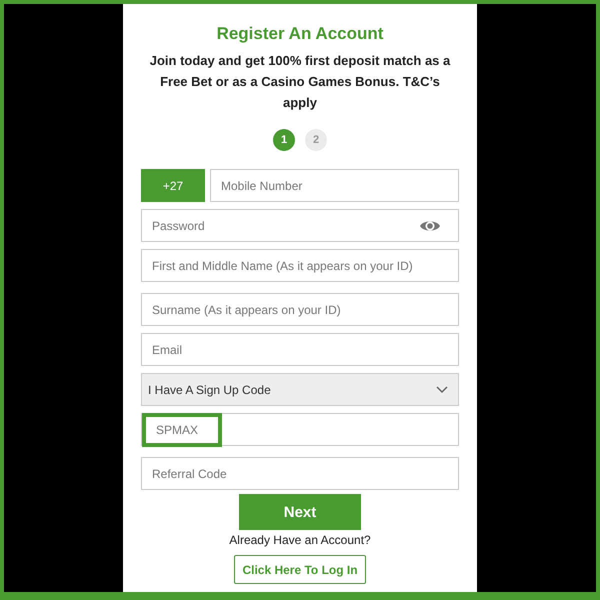 This screenshot has height=600, width=600. What do you see at coordinates (300, 225) in the screenshot?
I see `password-field: Password` at bounding box center [300, 225].